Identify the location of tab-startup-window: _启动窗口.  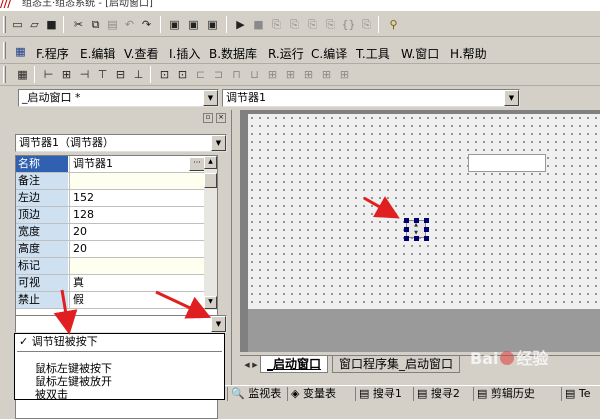
(294, 364).